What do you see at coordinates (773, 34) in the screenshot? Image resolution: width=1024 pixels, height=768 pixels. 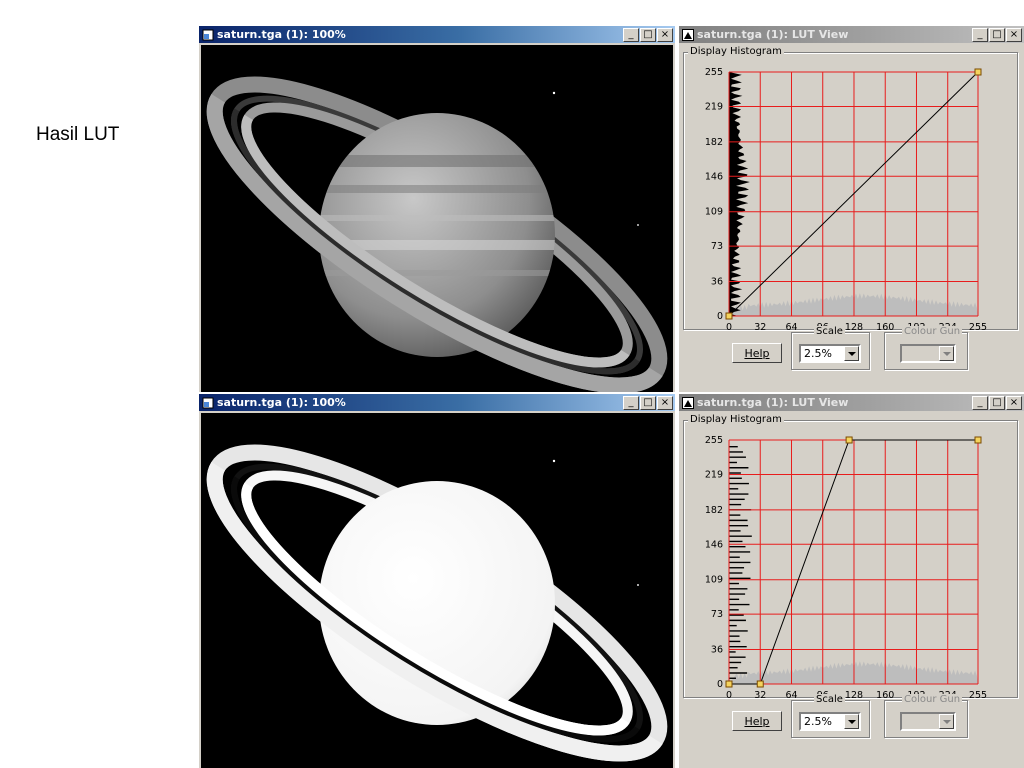 I see `top-lut-title: saturn.tga (1): LUT View` at bounding box center [773, 34].